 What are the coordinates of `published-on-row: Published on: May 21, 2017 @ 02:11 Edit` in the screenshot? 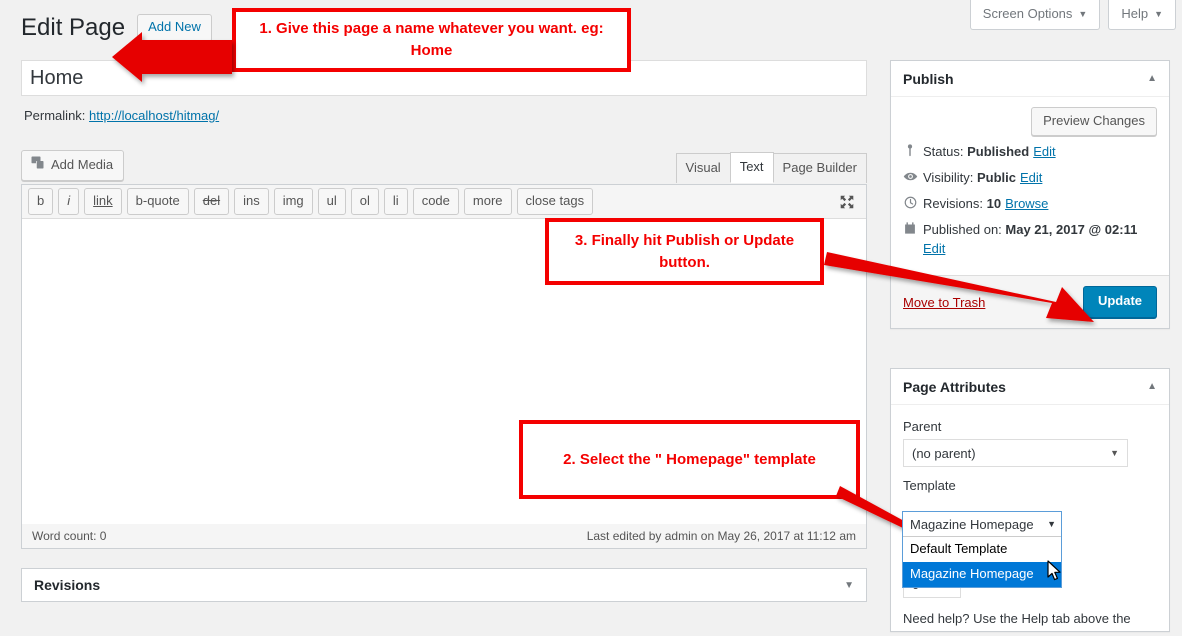 It's located at (1030, 240).